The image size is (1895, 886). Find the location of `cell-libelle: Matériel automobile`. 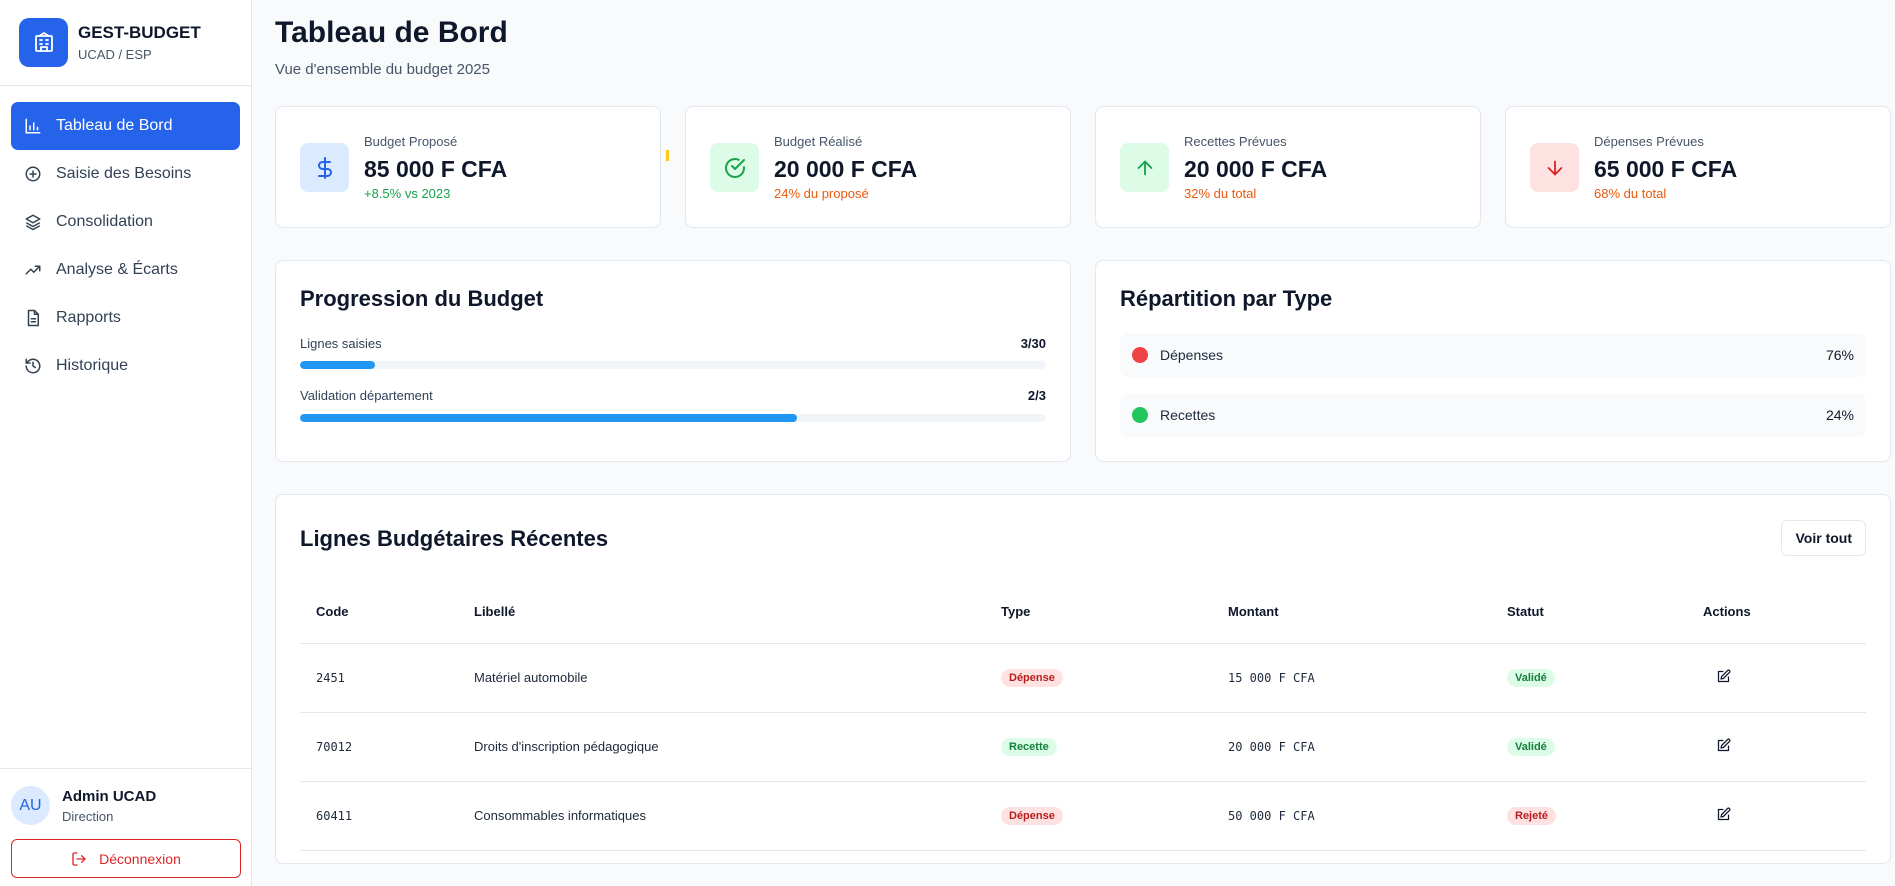

cell-libelle: Matériel automobile is located at coordinates (721, 678).